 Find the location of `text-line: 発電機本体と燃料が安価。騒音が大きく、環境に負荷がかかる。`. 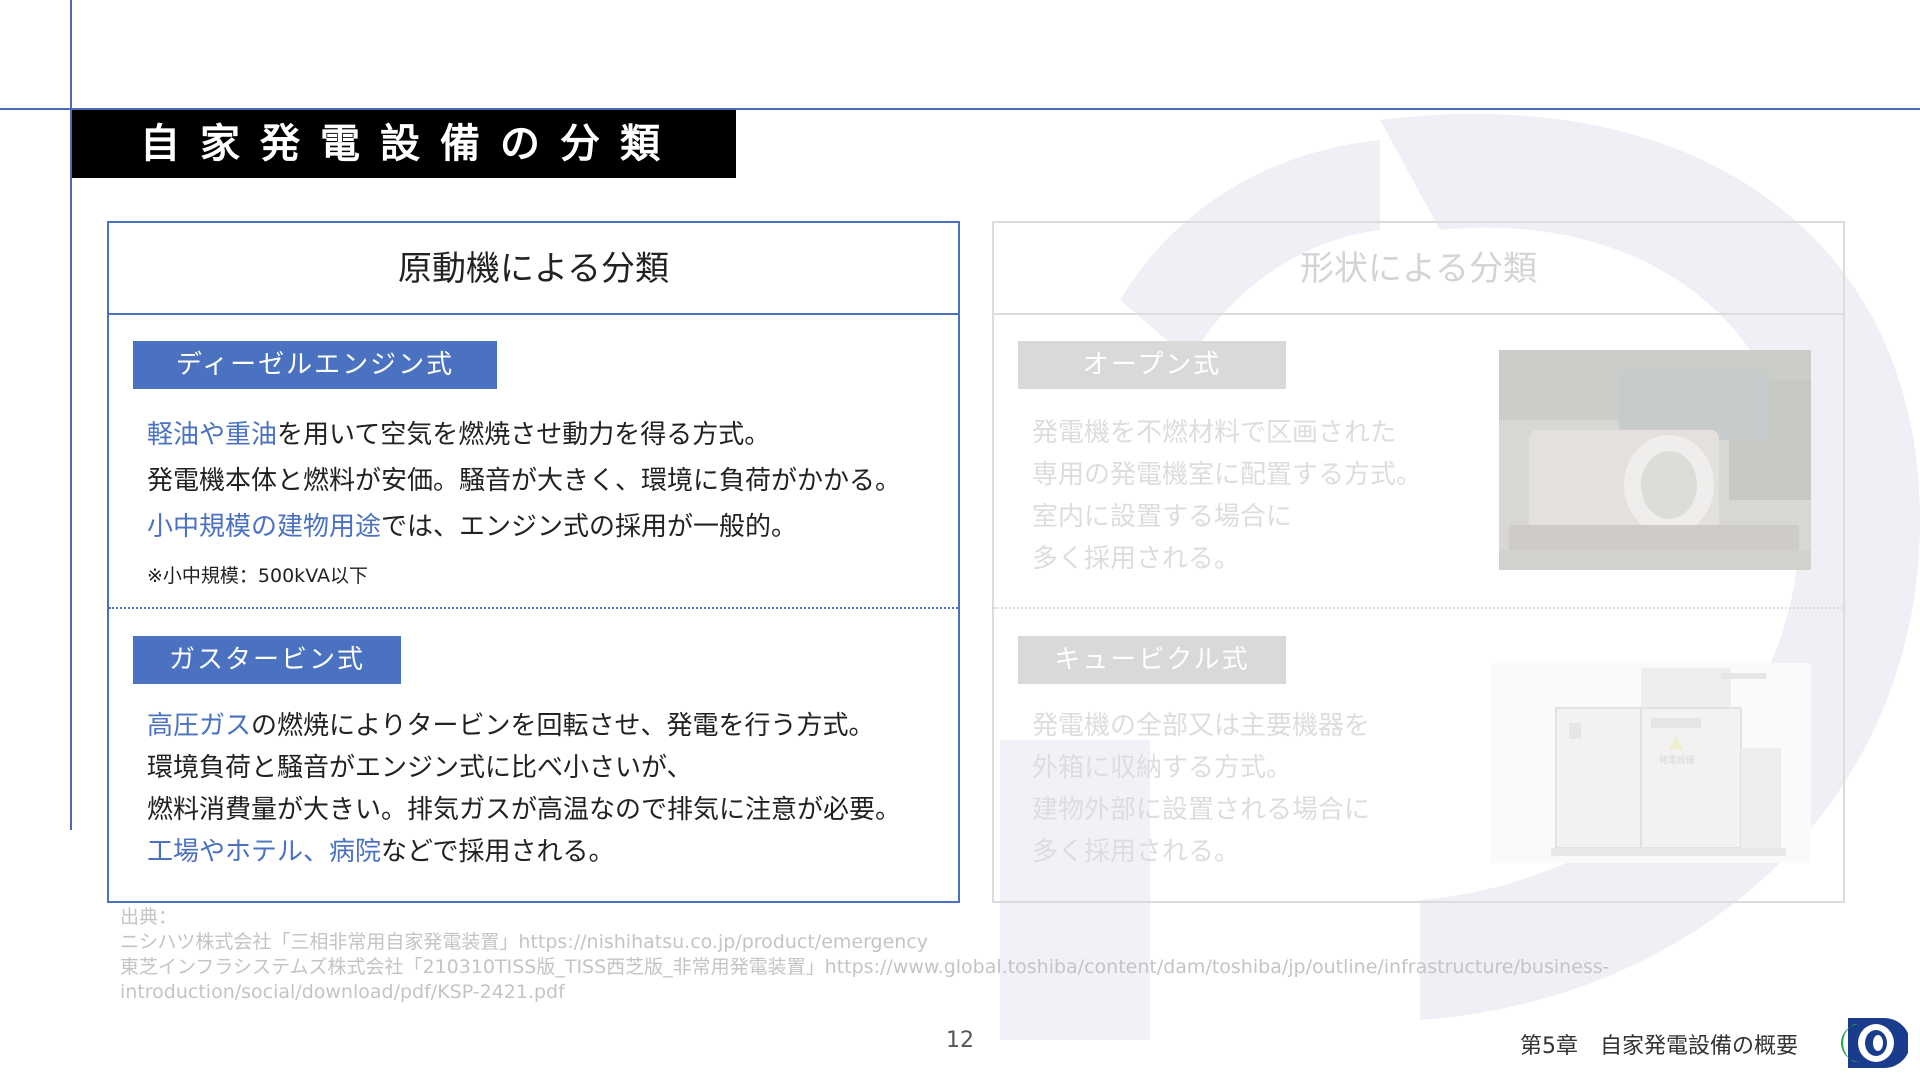

text-line: 発電機本体と燃料が安価。騒音が大きく、環境に負荷がかかる。 is located at coordinates (524, 481).